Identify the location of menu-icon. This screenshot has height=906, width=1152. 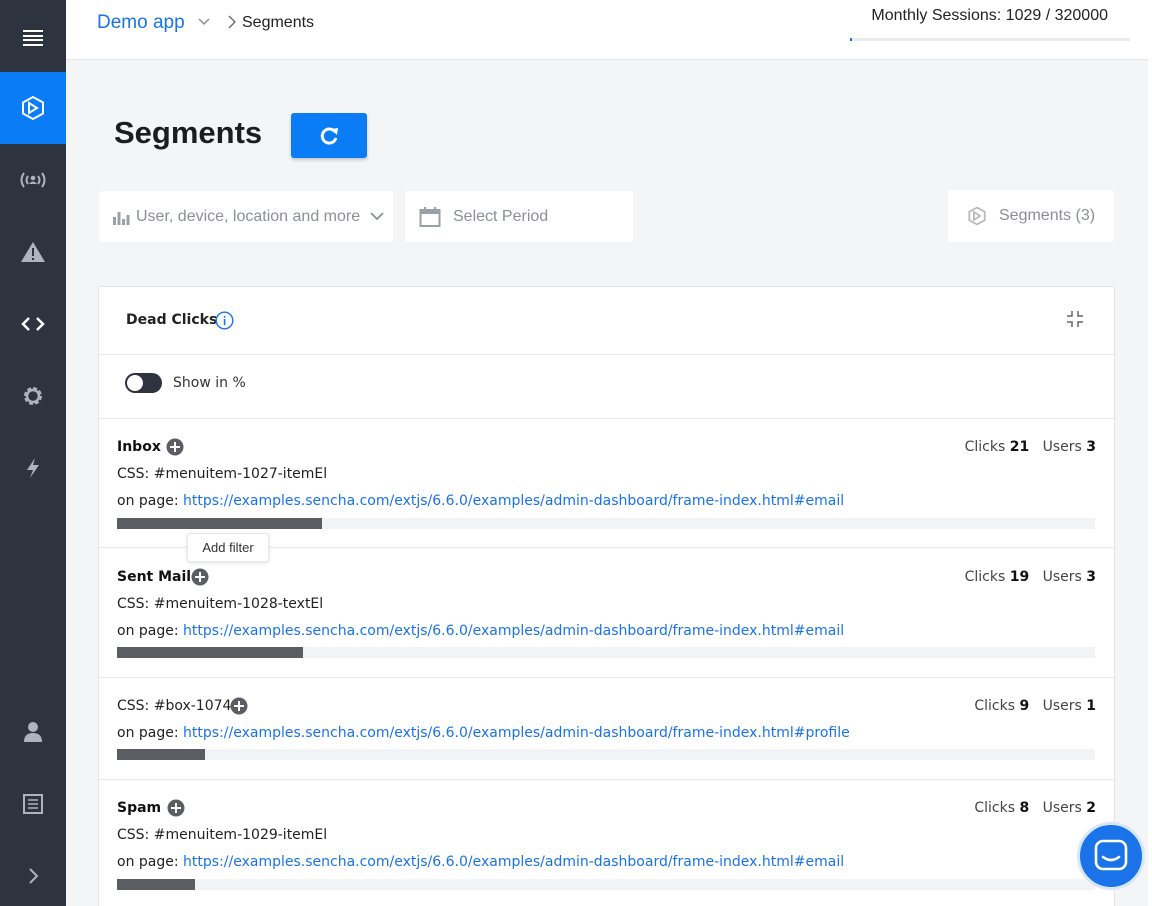
(33, 38).